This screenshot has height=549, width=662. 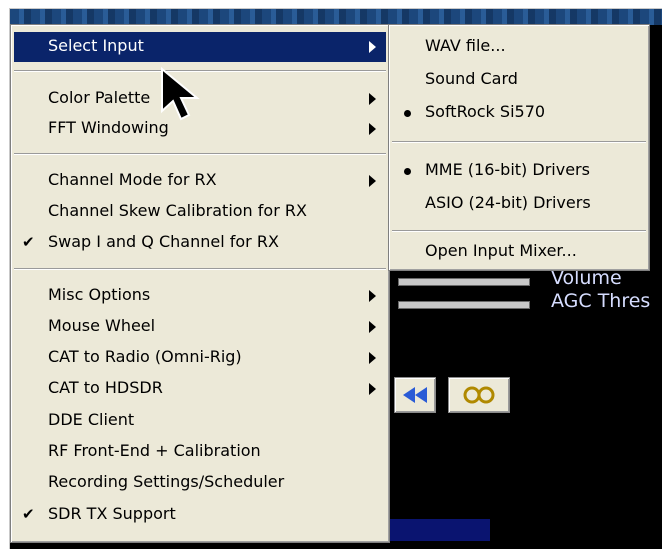 I want to click on loop-icon, so click(x=479, y=395).